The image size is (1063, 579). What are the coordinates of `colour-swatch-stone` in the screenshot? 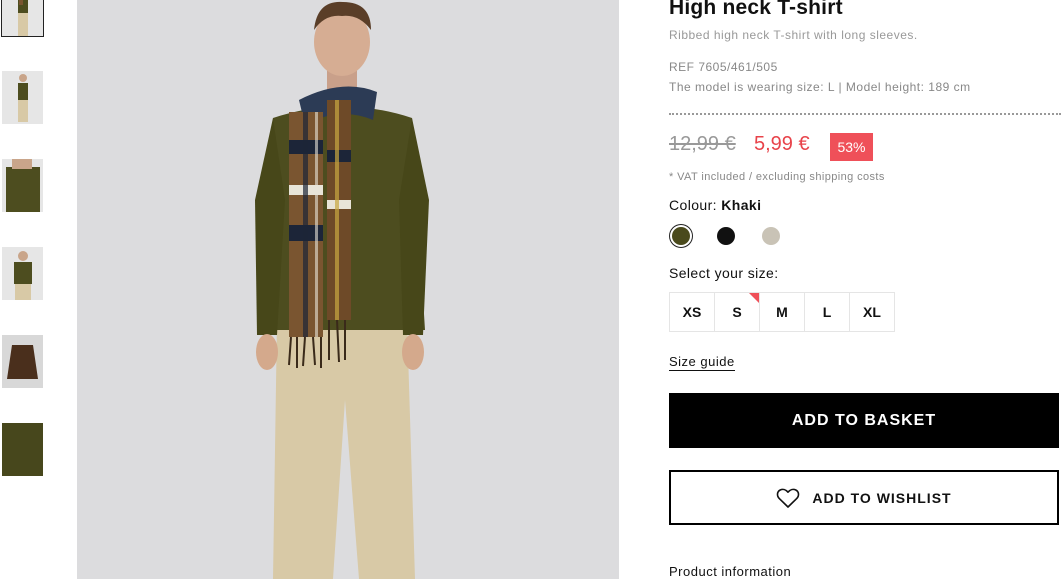 It's located at (771, 236).